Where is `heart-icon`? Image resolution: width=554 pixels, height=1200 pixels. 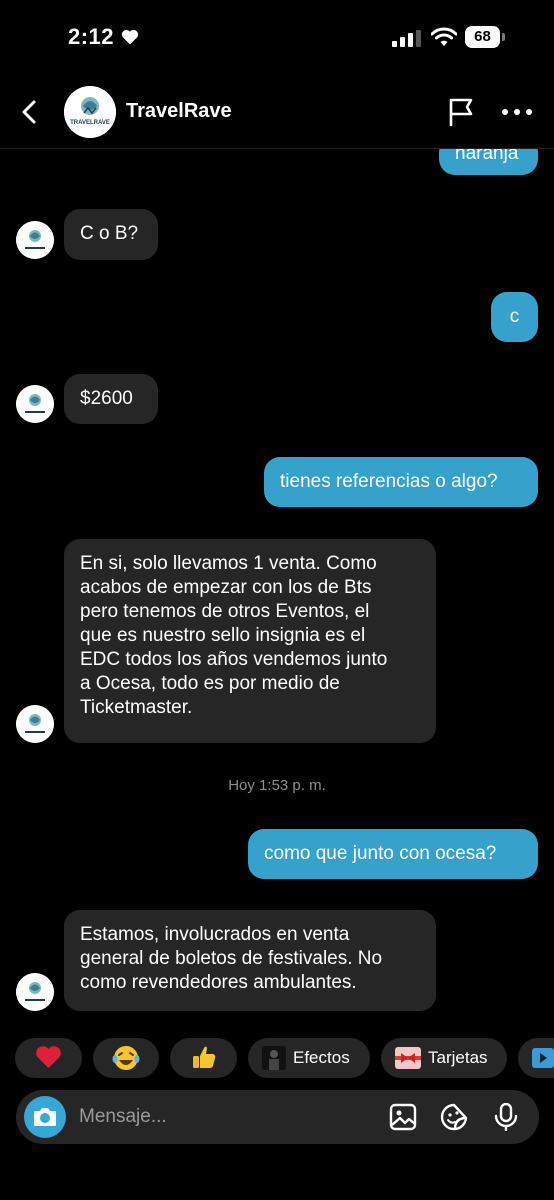 heart-icon is located at coordinates (130, 37).